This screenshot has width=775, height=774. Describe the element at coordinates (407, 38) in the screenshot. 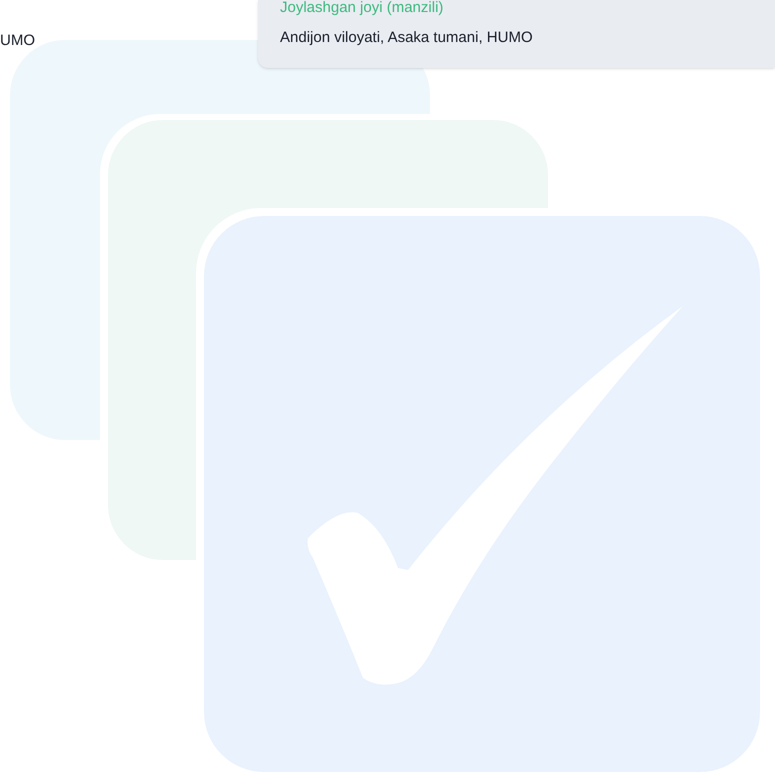

I see `location-value: Andijon viloyati, Asaka tumani, HUMO` at that location.